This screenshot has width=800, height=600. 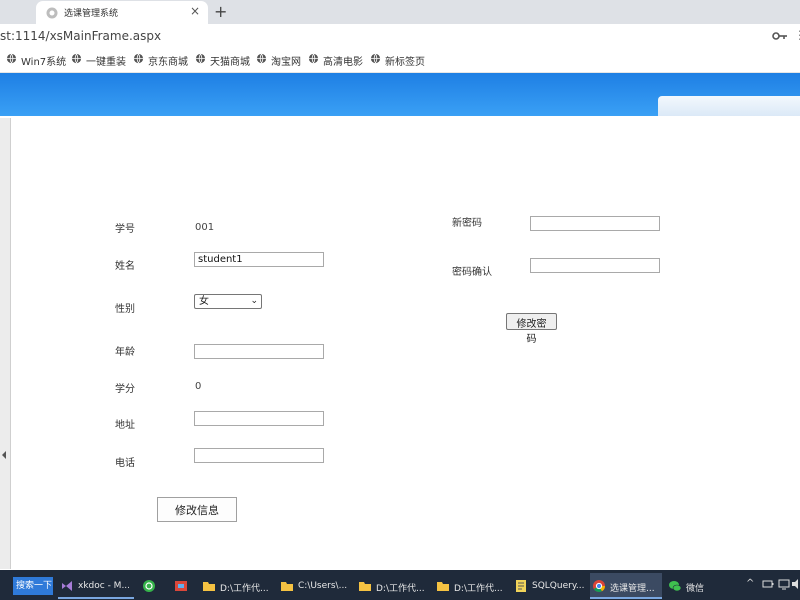 What do you see at coordinates (259, 455) in the screenshot?
I see `phone-input` at bounding box center [259, 455].